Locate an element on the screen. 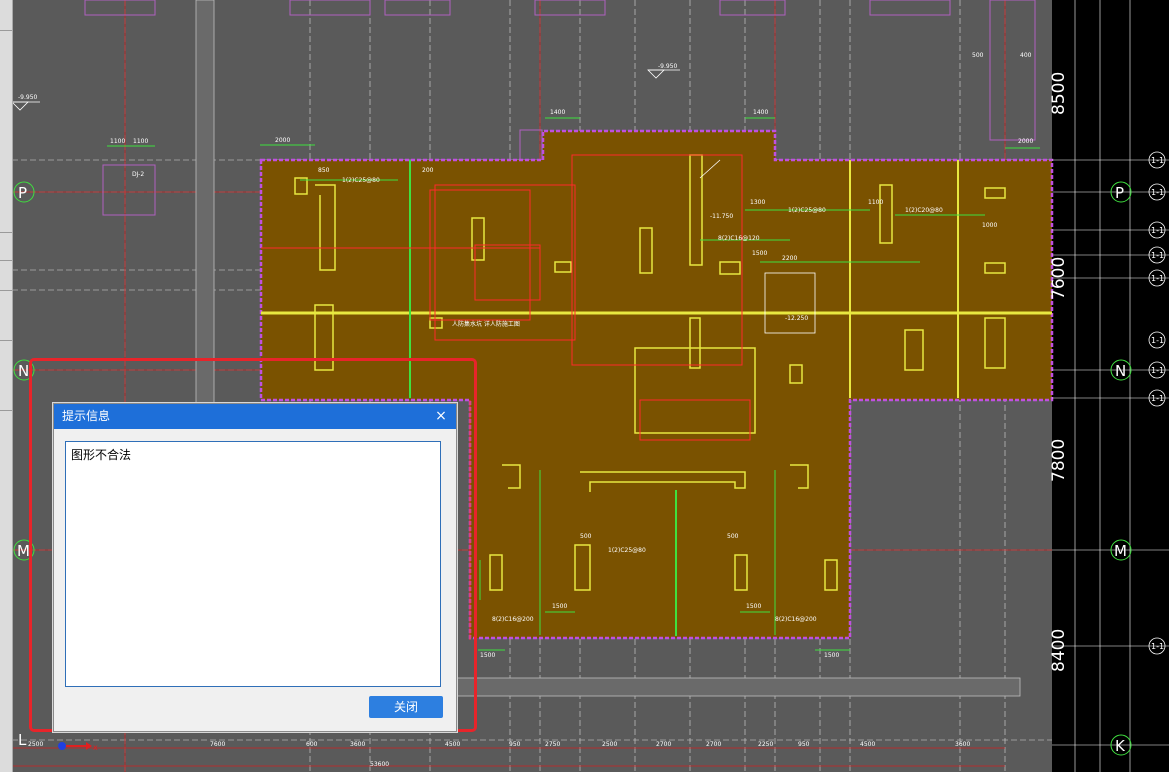 The height and width of the screenshot is (772, 1169). svg-text: 1300 is located at coordinates (757, 202).